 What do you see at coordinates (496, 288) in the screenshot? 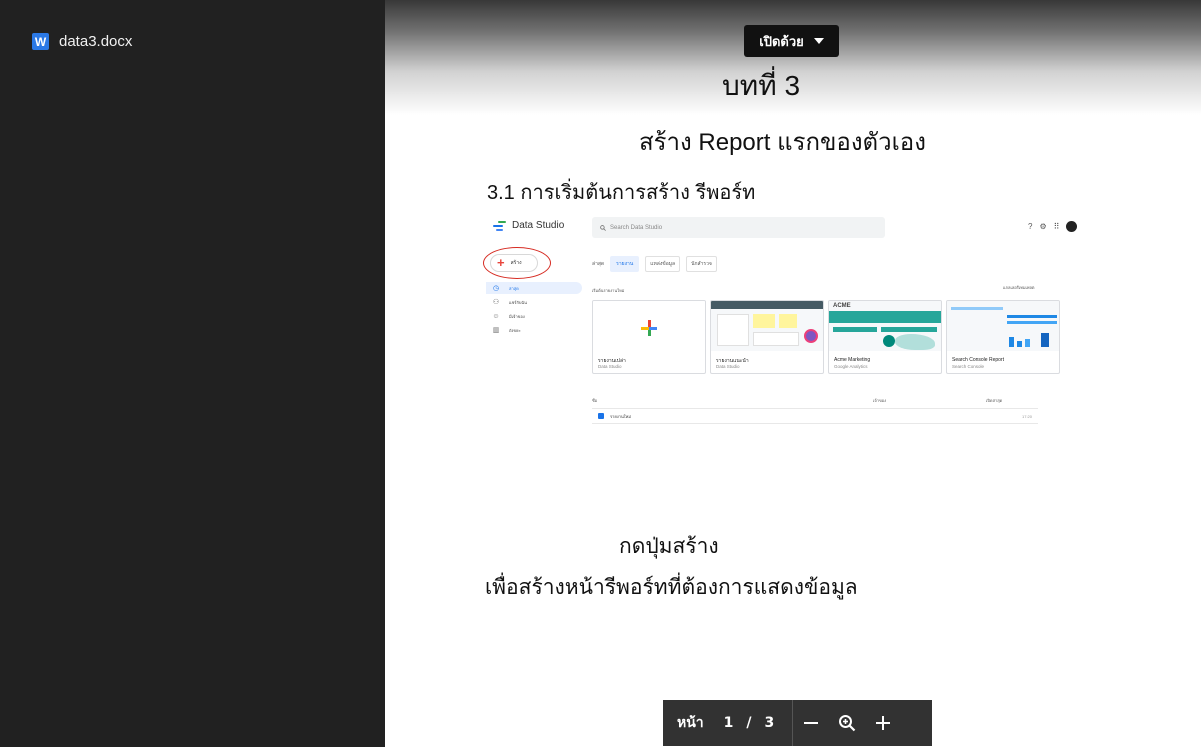
I see `clock-icon: ◷` at bounding box center [496, 288].